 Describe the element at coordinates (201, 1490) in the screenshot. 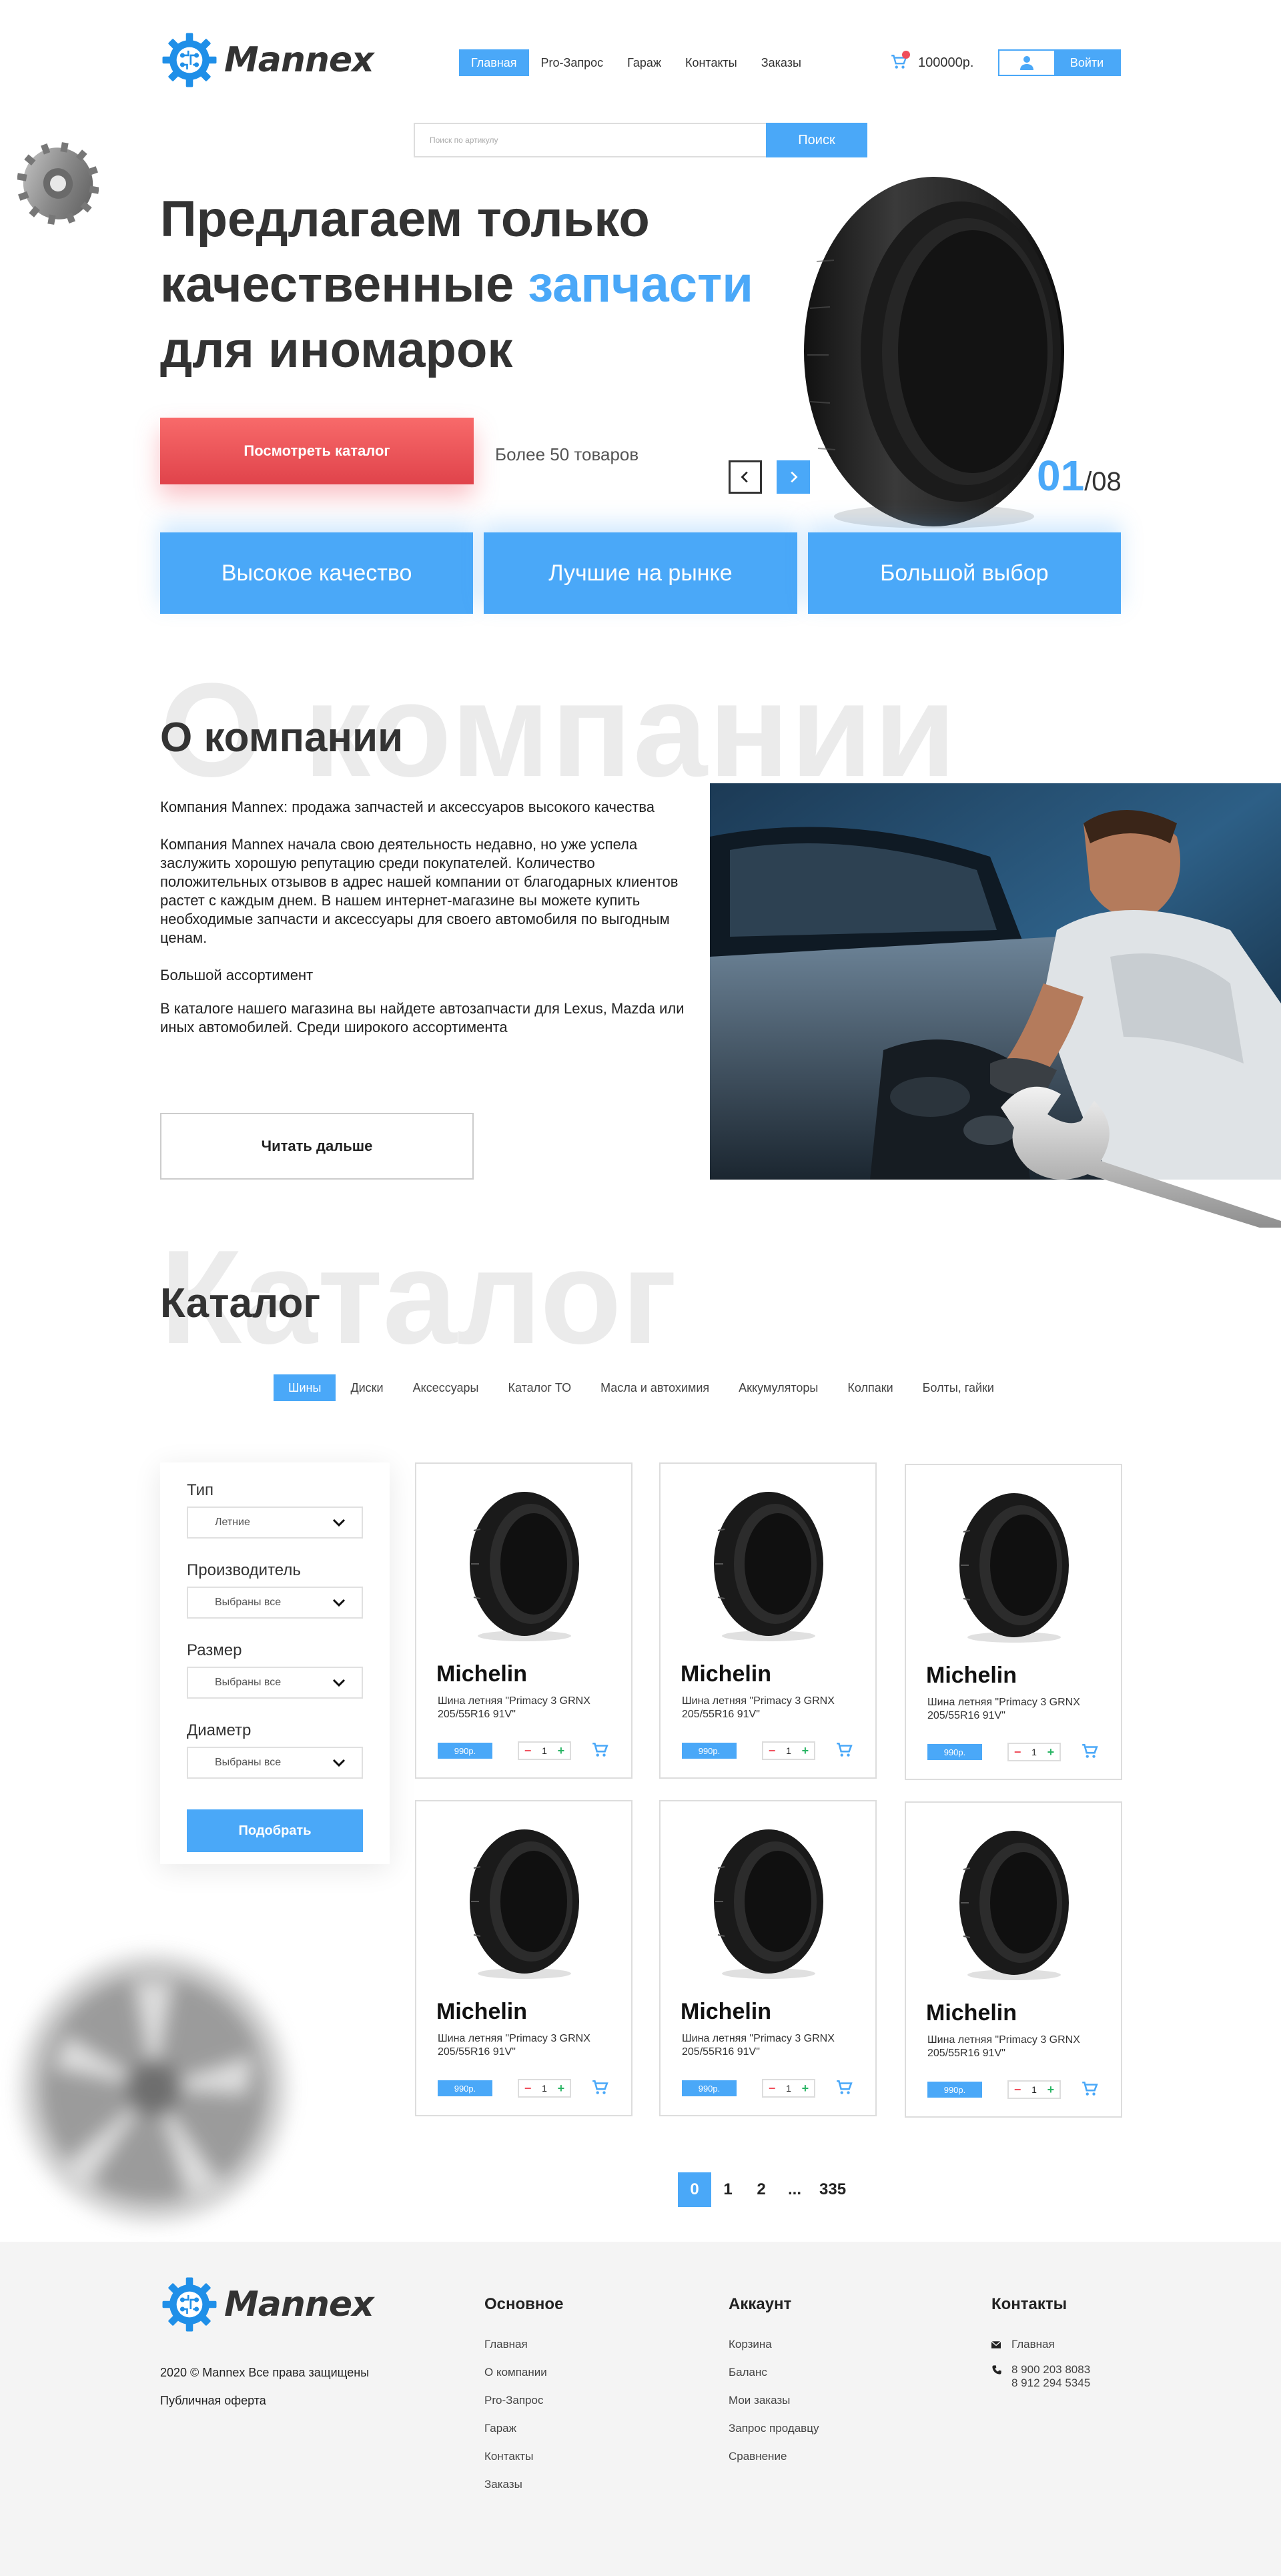

I see `filter-label-type: Тип` at that location.